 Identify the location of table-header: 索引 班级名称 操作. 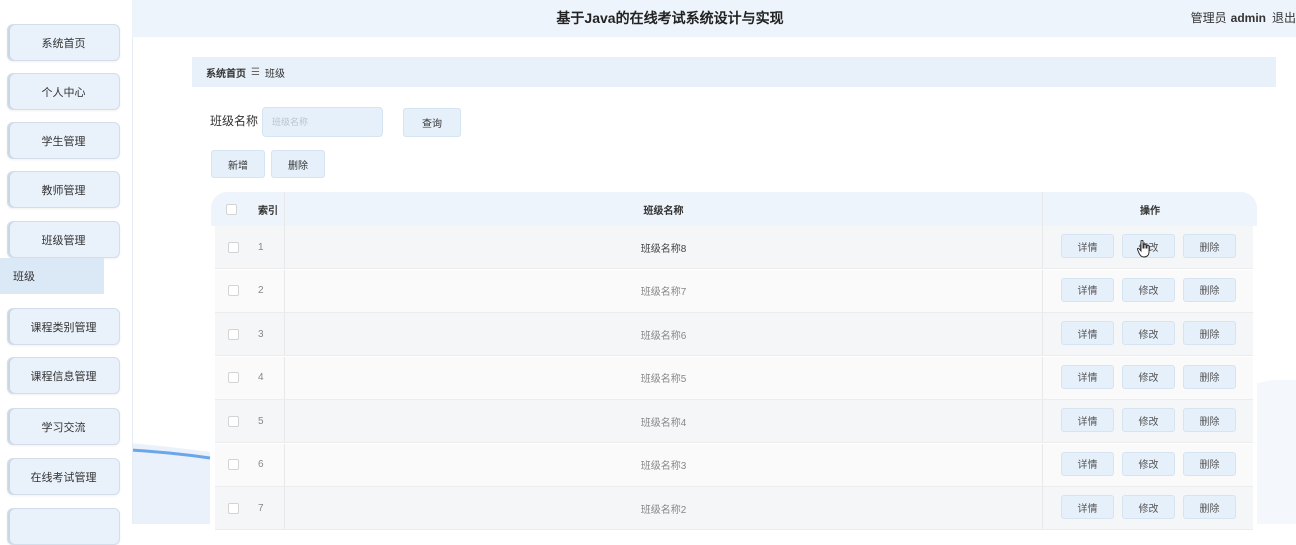
(734, 209).